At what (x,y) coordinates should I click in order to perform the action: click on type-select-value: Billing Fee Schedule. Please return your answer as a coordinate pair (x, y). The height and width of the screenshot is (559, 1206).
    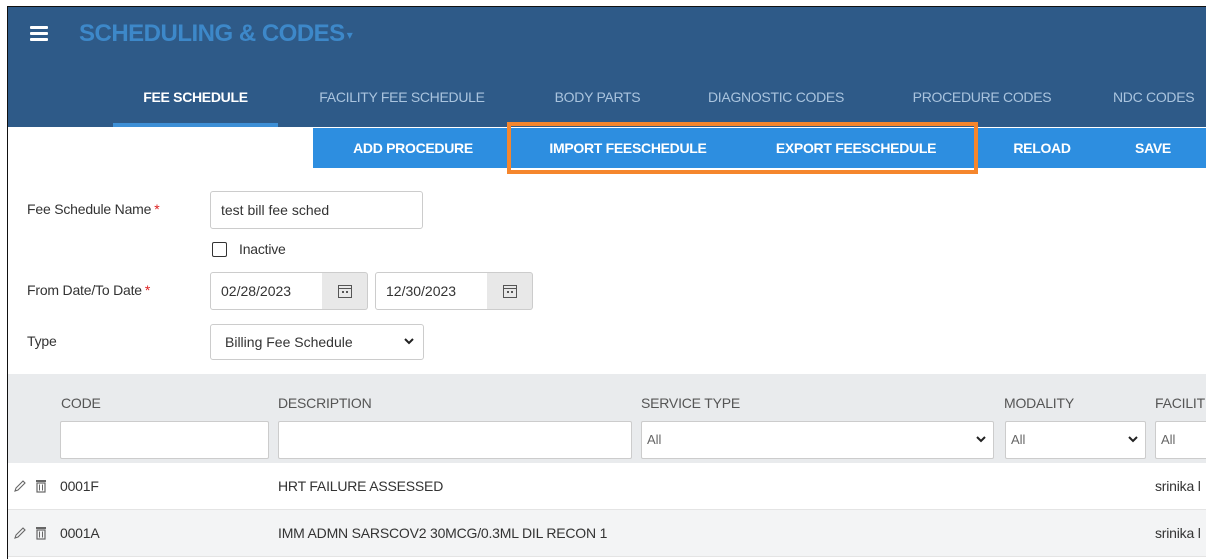
    Looking at the image, I should click on (289, 342).